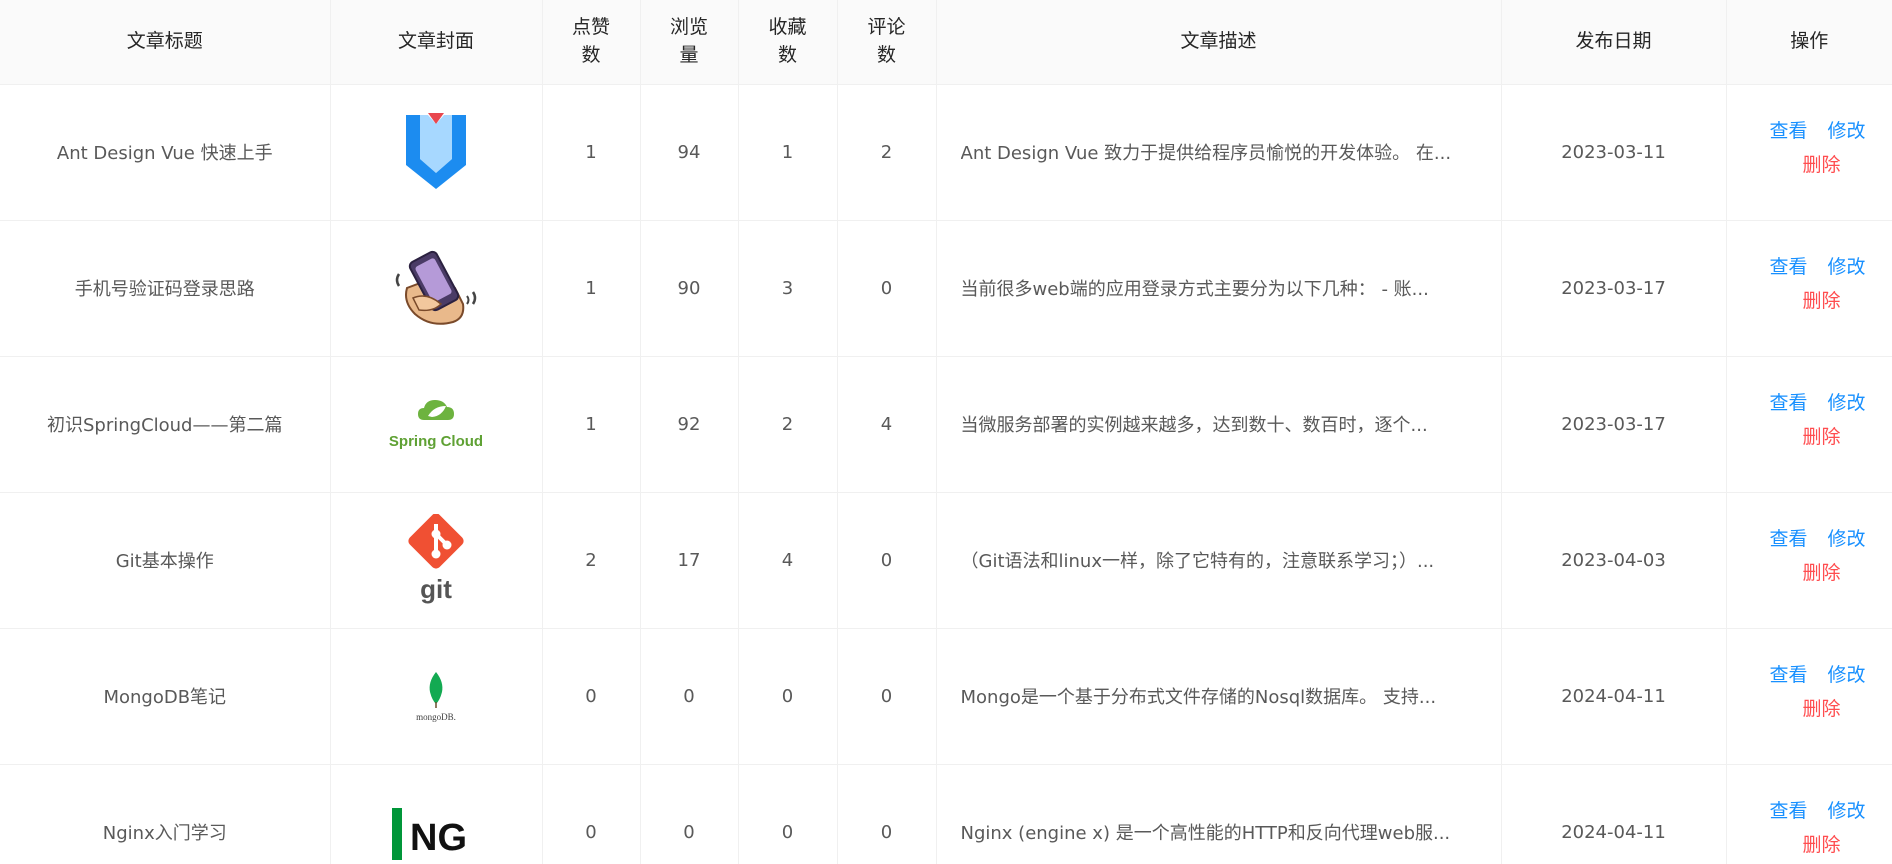 The height and width of the screenshot is (864, 1892). Describe the element at coordinates (689, 560) in the screenshot. I see `cell-views: 17` at that location.